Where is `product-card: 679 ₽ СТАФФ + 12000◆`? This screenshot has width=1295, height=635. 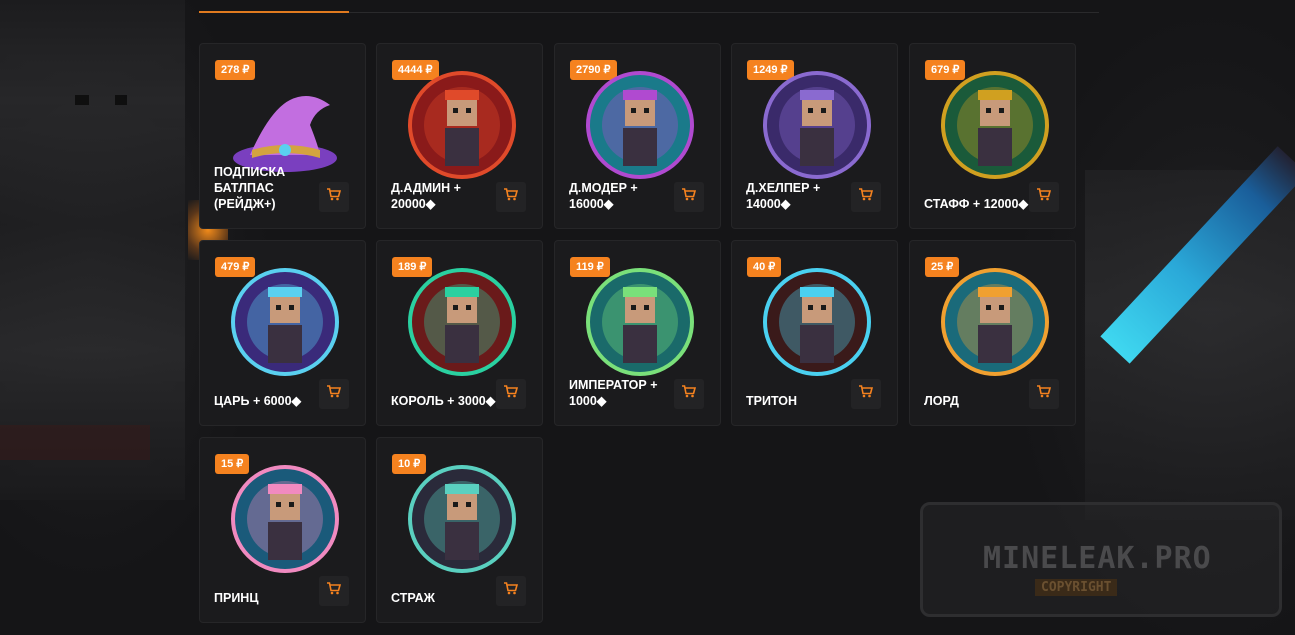 product-card: 679 ₽ СТАФФ + 12000◆ is located at coordinates (992, 136).